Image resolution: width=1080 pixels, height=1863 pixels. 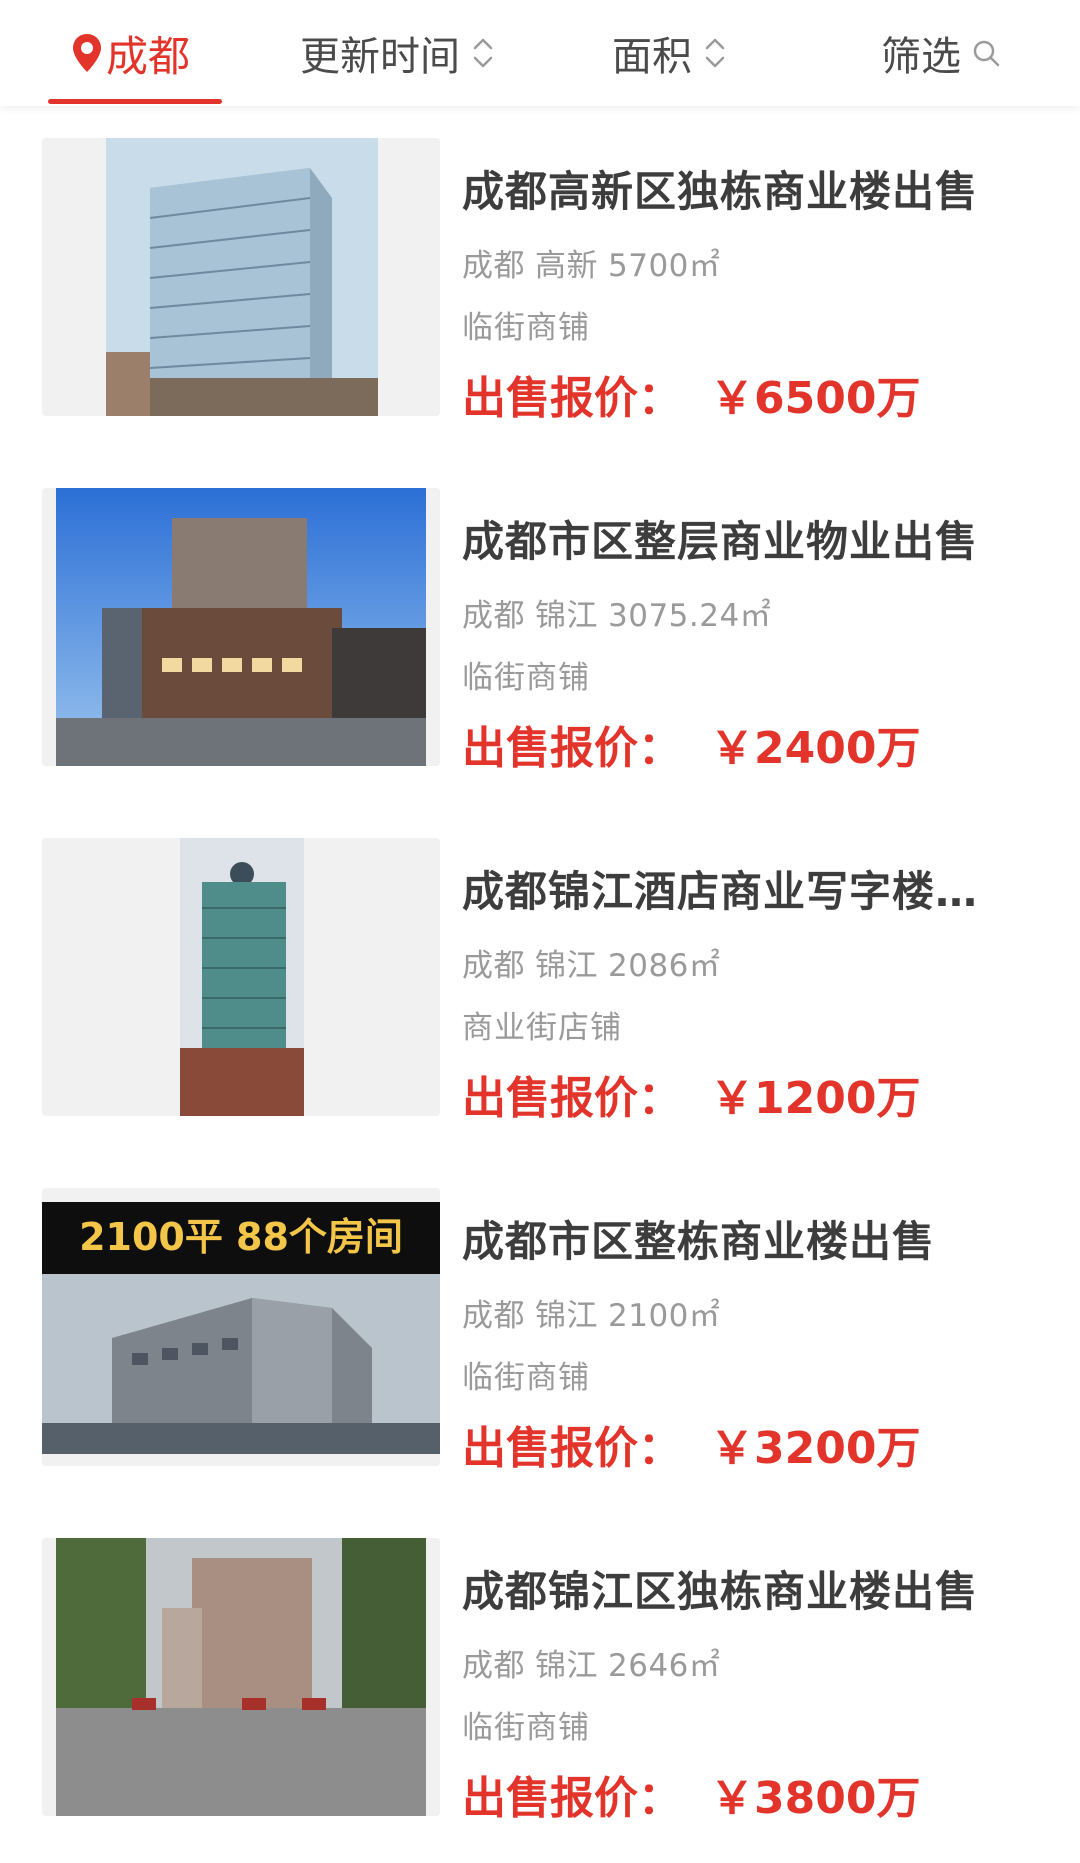 What do you see at coordinates (815, 398) in the screenshot?
I see `price-value: ￥6500万` at bounding box center [815, 398].